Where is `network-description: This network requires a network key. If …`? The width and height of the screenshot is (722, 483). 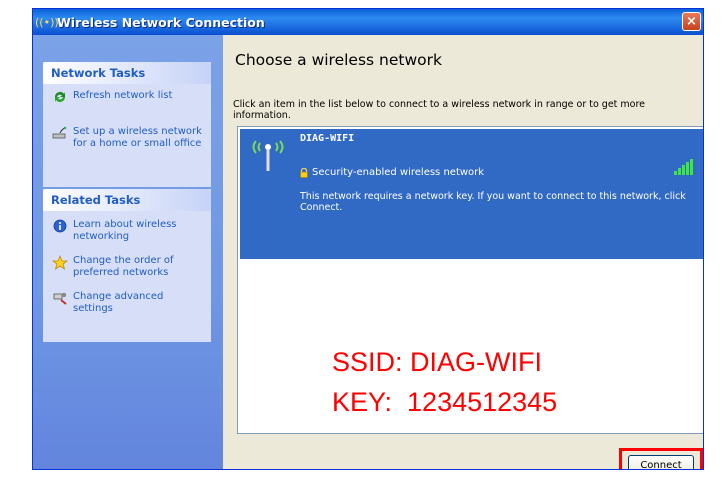
network-description: This network requires a network key. If … is located at coordinates (493, 202).